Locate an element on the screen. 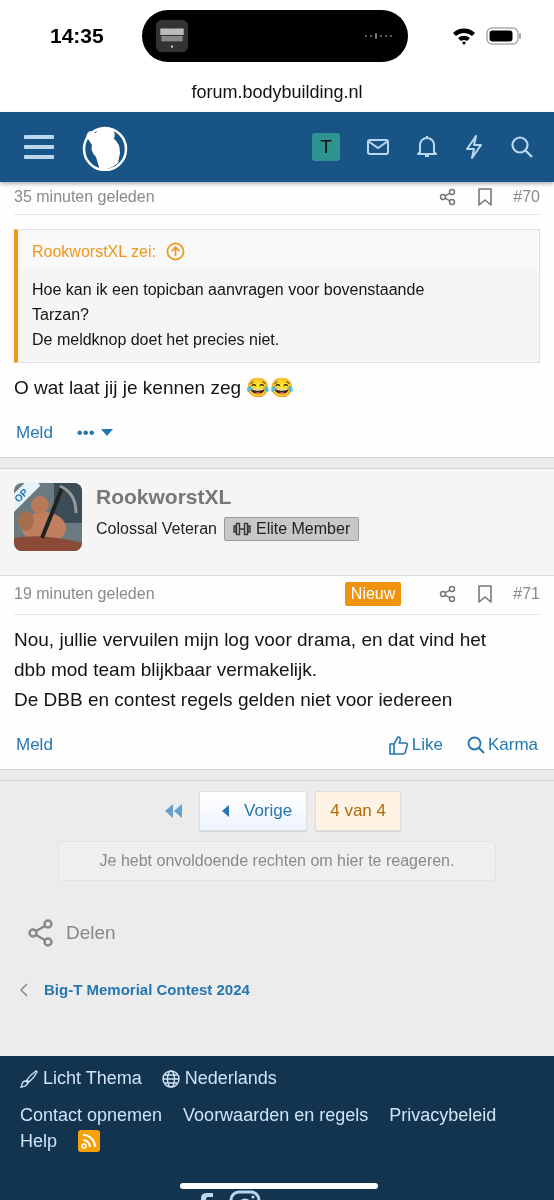  chevron-left-icon is located at coordinates (24, 989).